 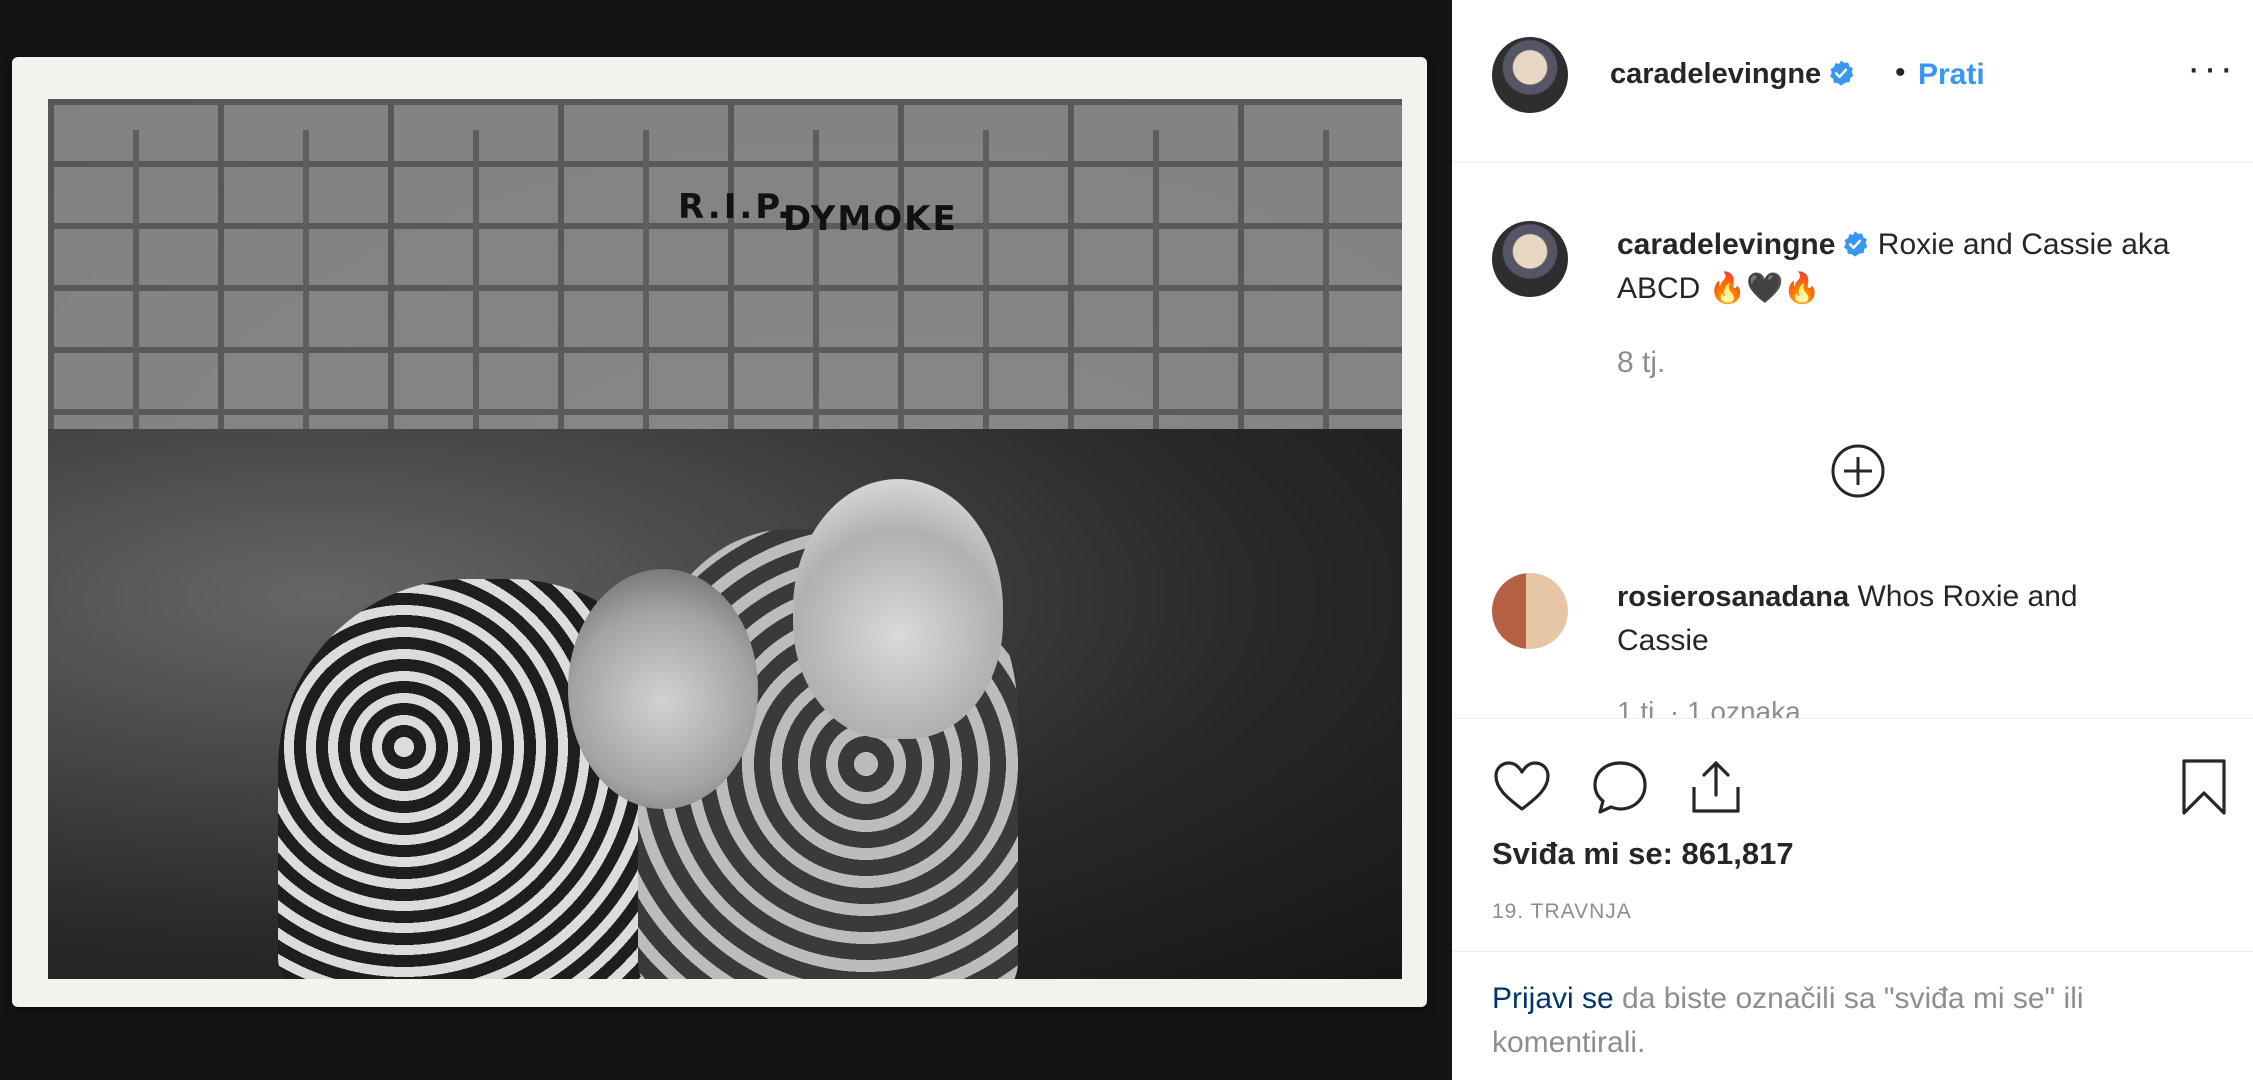 I want to click on header-username: caradelevingne, so click(x=1732, y=74).